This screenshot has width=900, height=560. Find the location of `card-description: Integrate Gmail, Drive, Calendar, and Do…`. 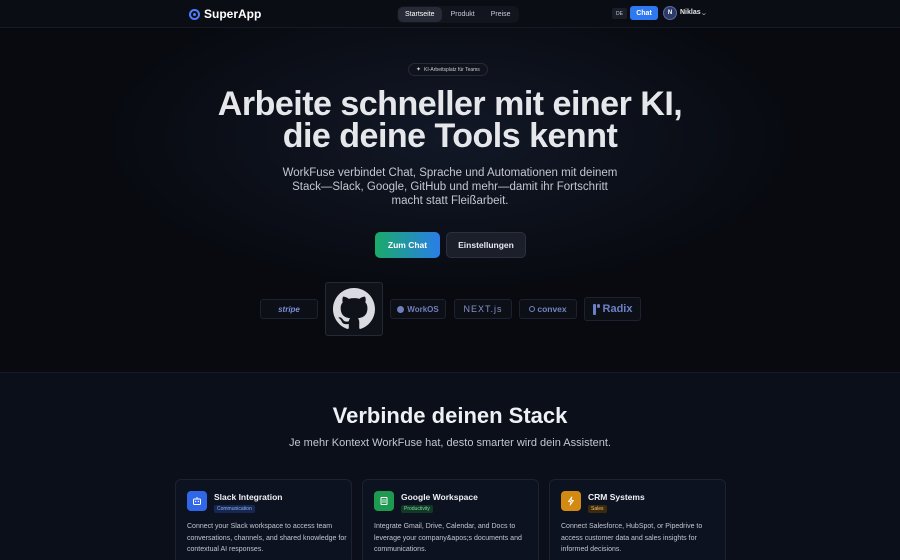

card-description: Integrate Gmail, Drive, Calendar, and Do… is located at coordinates (448, 538).